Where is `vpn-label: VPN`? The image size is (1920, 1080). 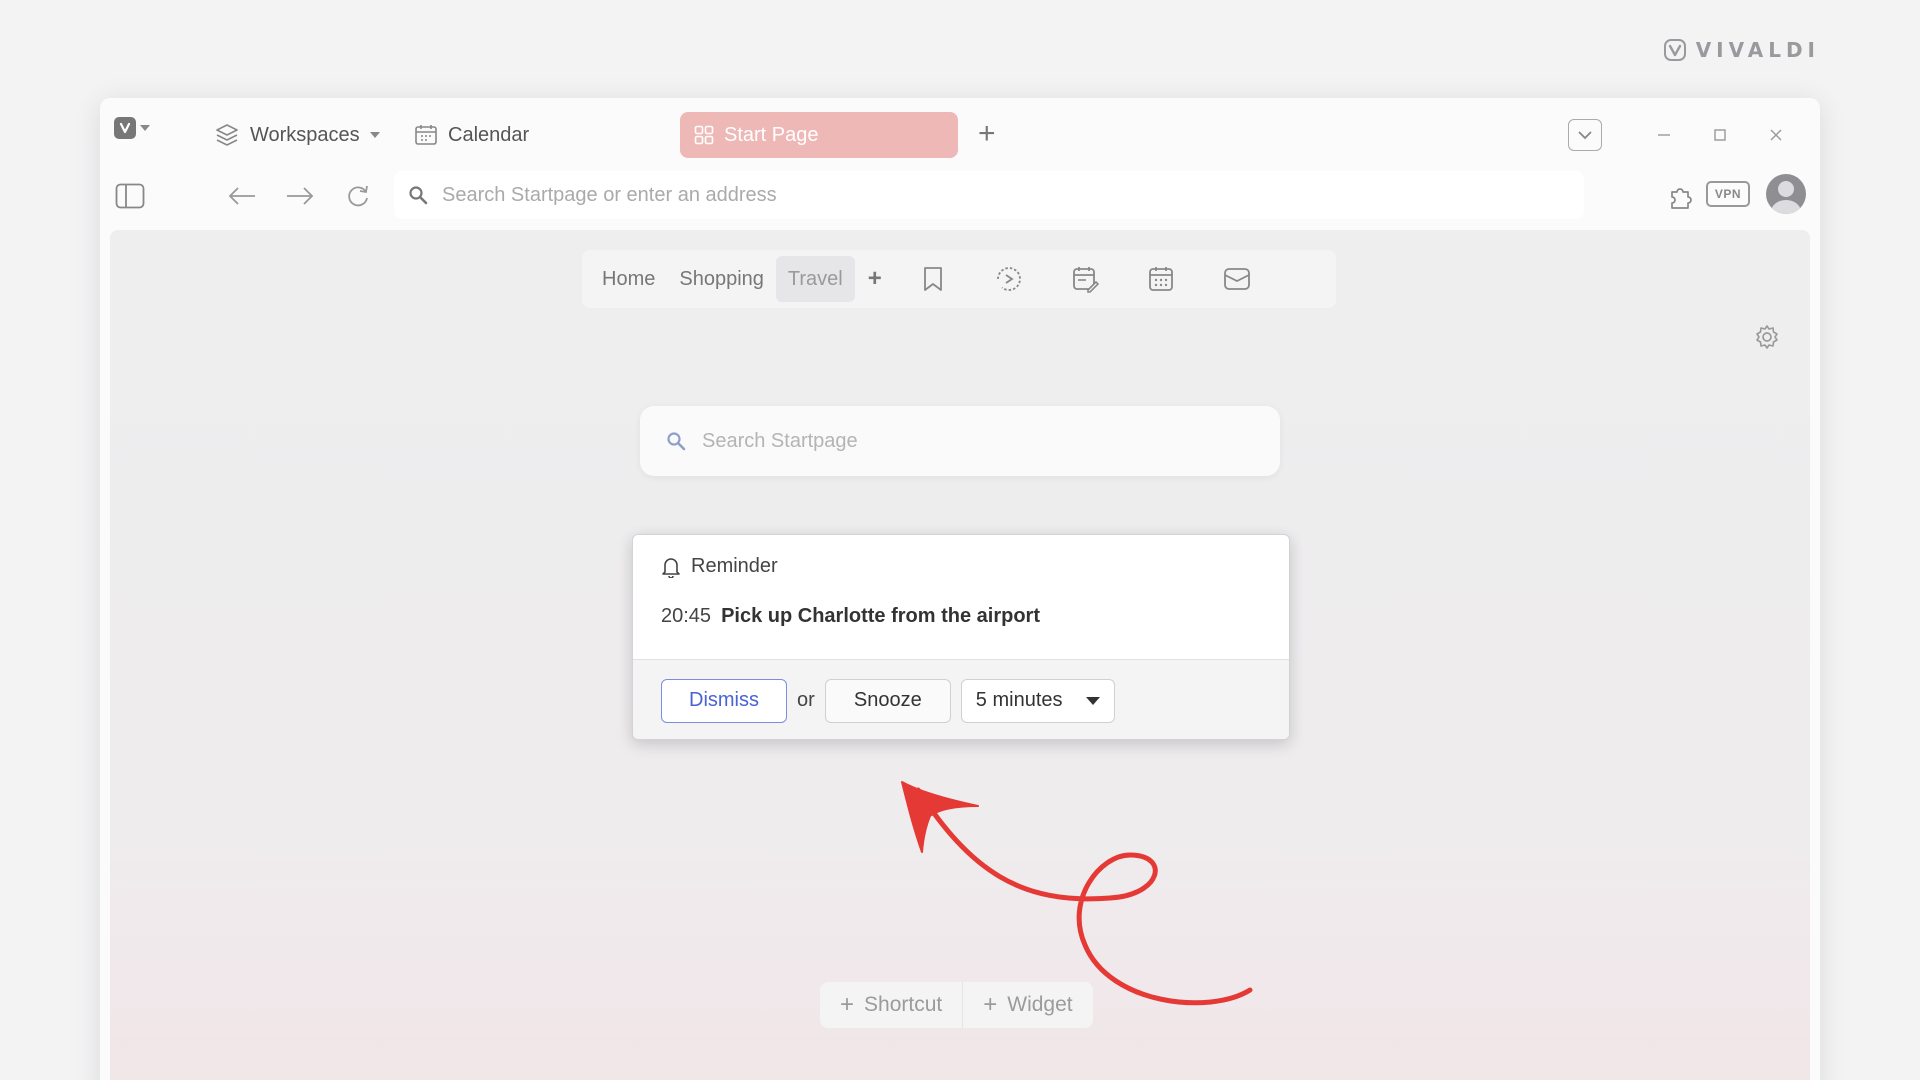 vpn-label: VPN is located at coordinates (1728, 194).